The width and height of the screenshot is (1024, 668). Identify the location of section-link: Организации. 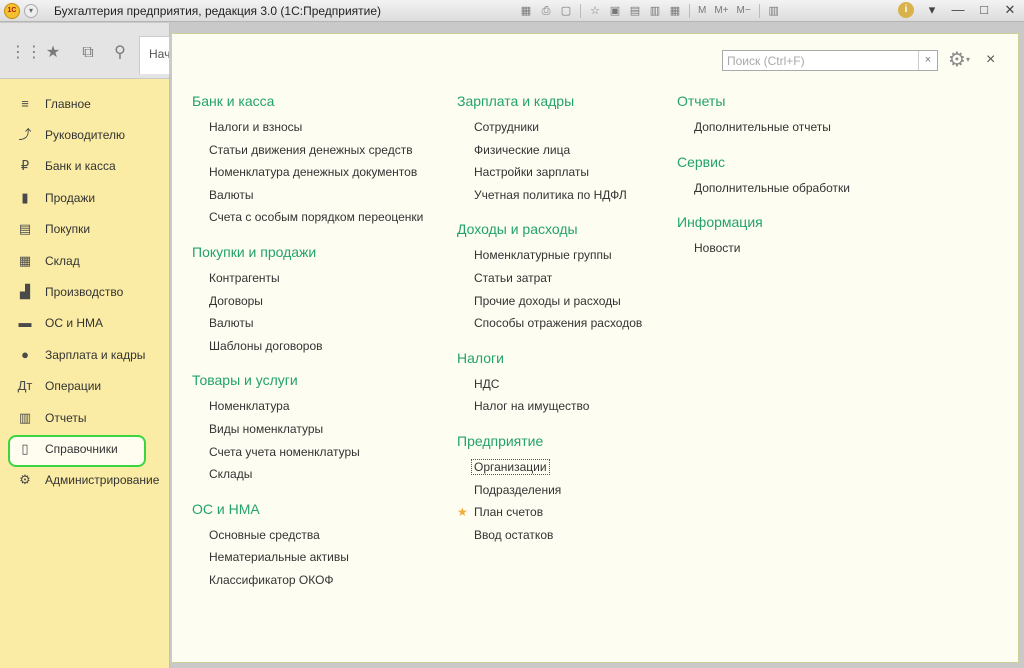
(549, 470).